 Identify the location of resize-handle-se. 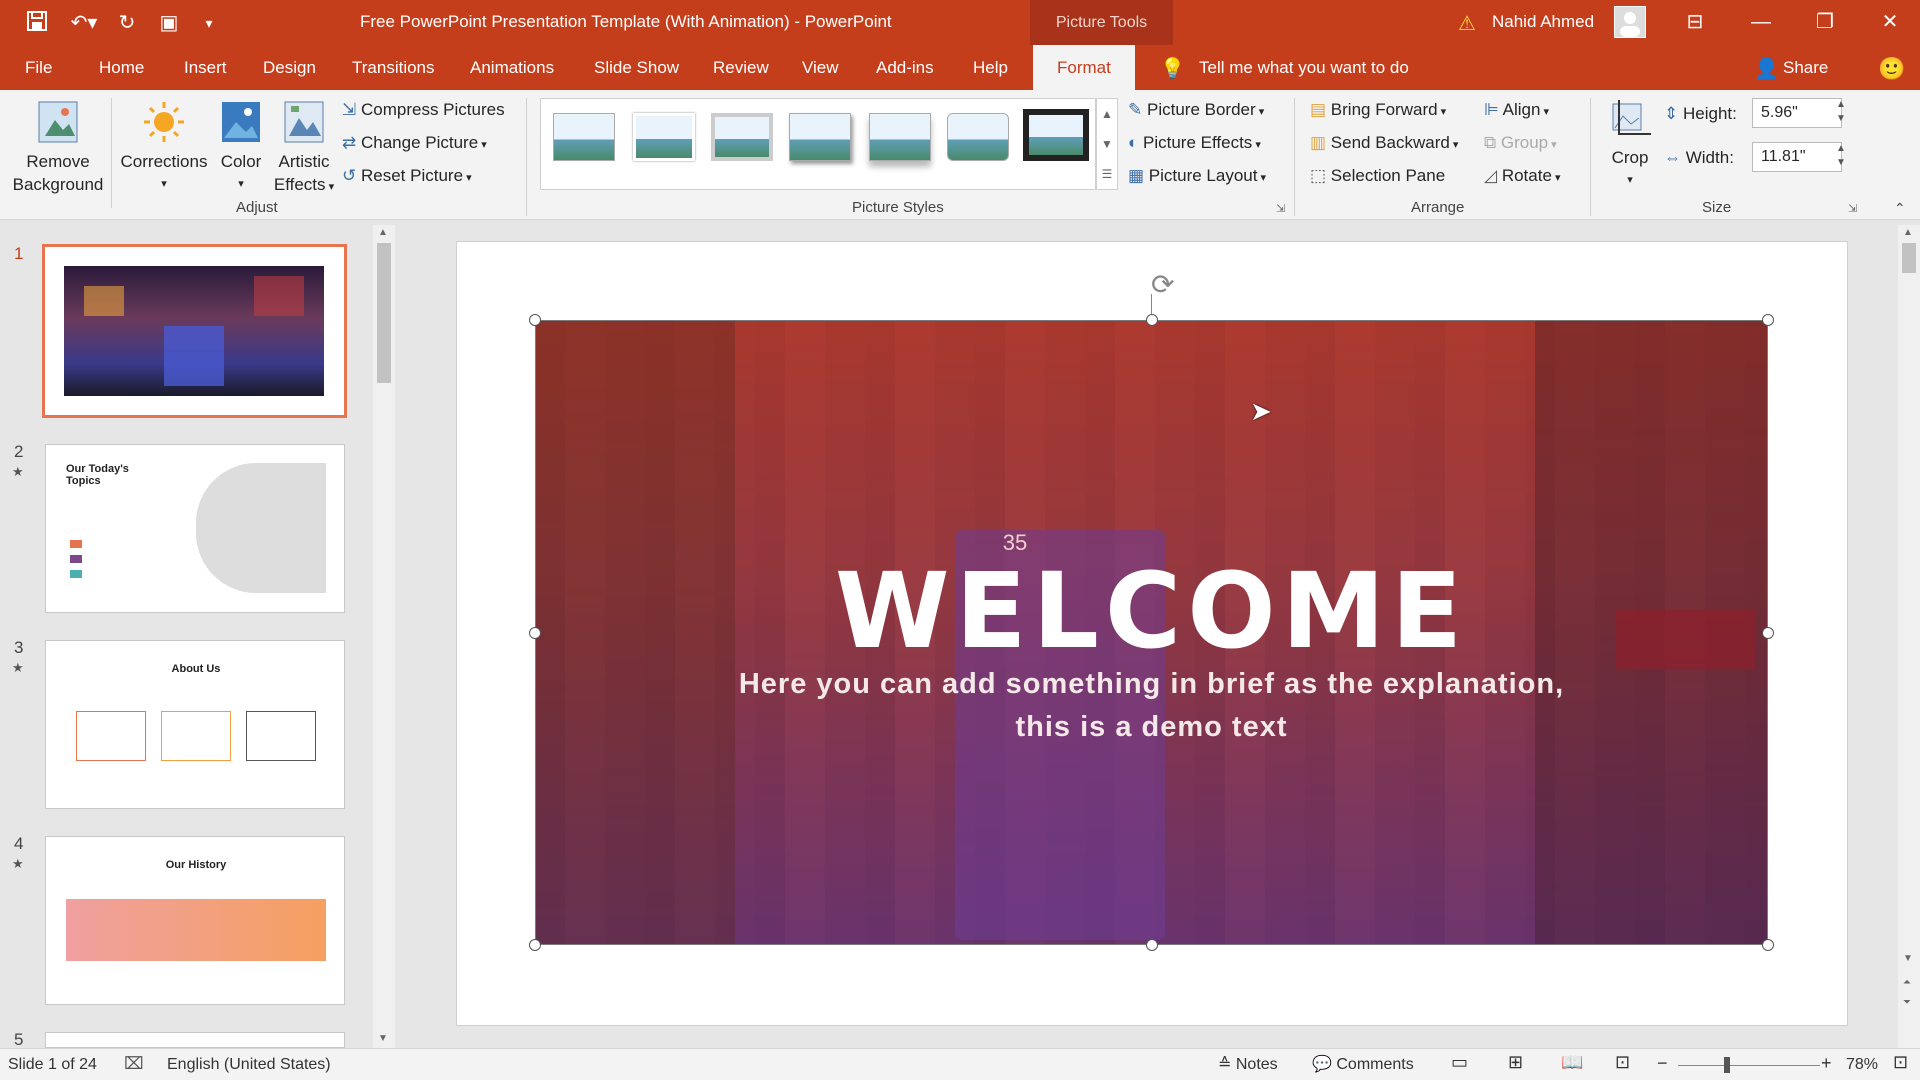
(1768, 945).